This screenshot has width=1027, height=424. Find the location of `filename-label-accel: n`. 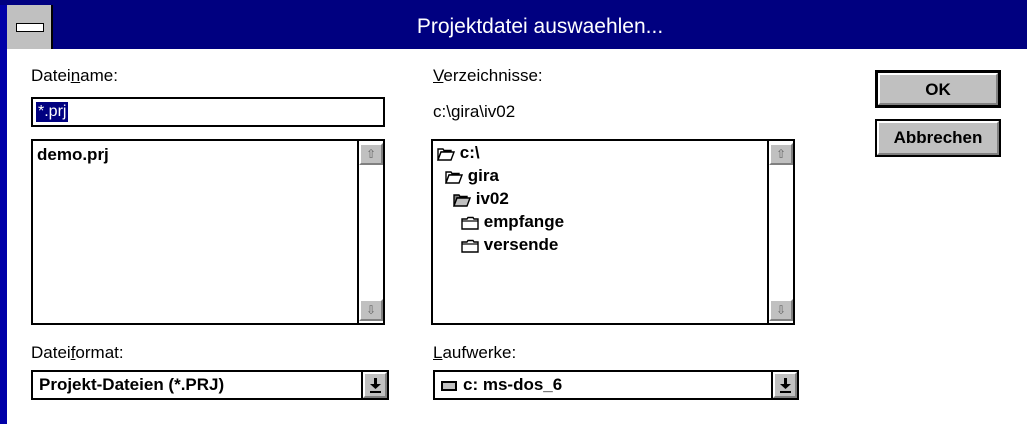

filename-label-accel: n is located at coordinates (75, 75).